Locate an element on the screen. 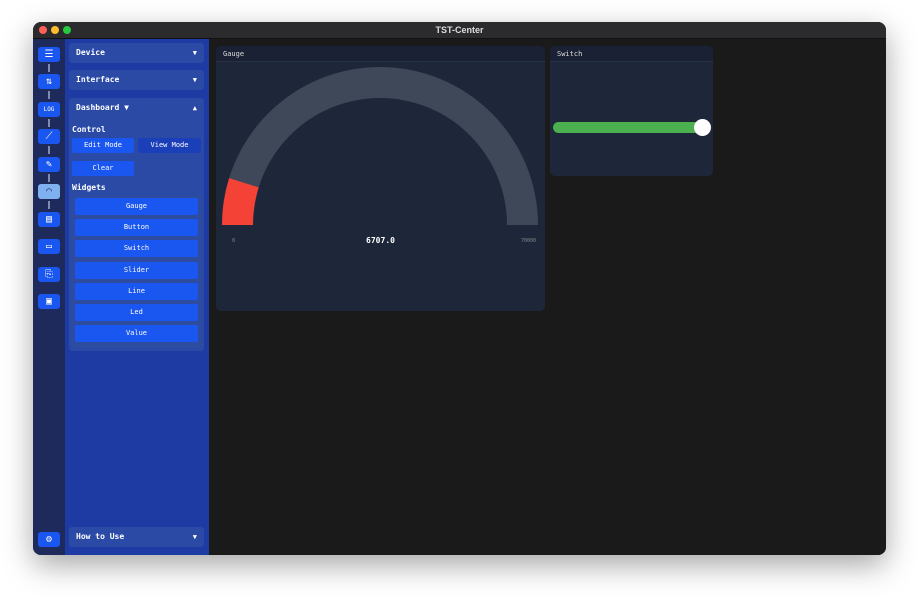 This screenshot has height=600, width=920. script-icon: ✎ is located at coordinates (49, 164).